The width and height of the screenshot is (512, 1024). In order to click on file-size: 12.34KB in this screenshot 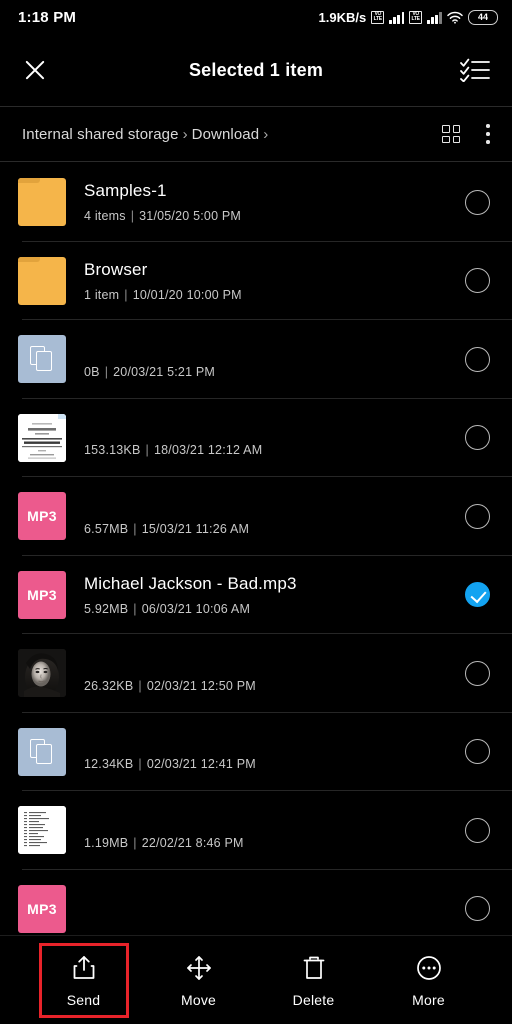, I will do `click(109, 764)`.